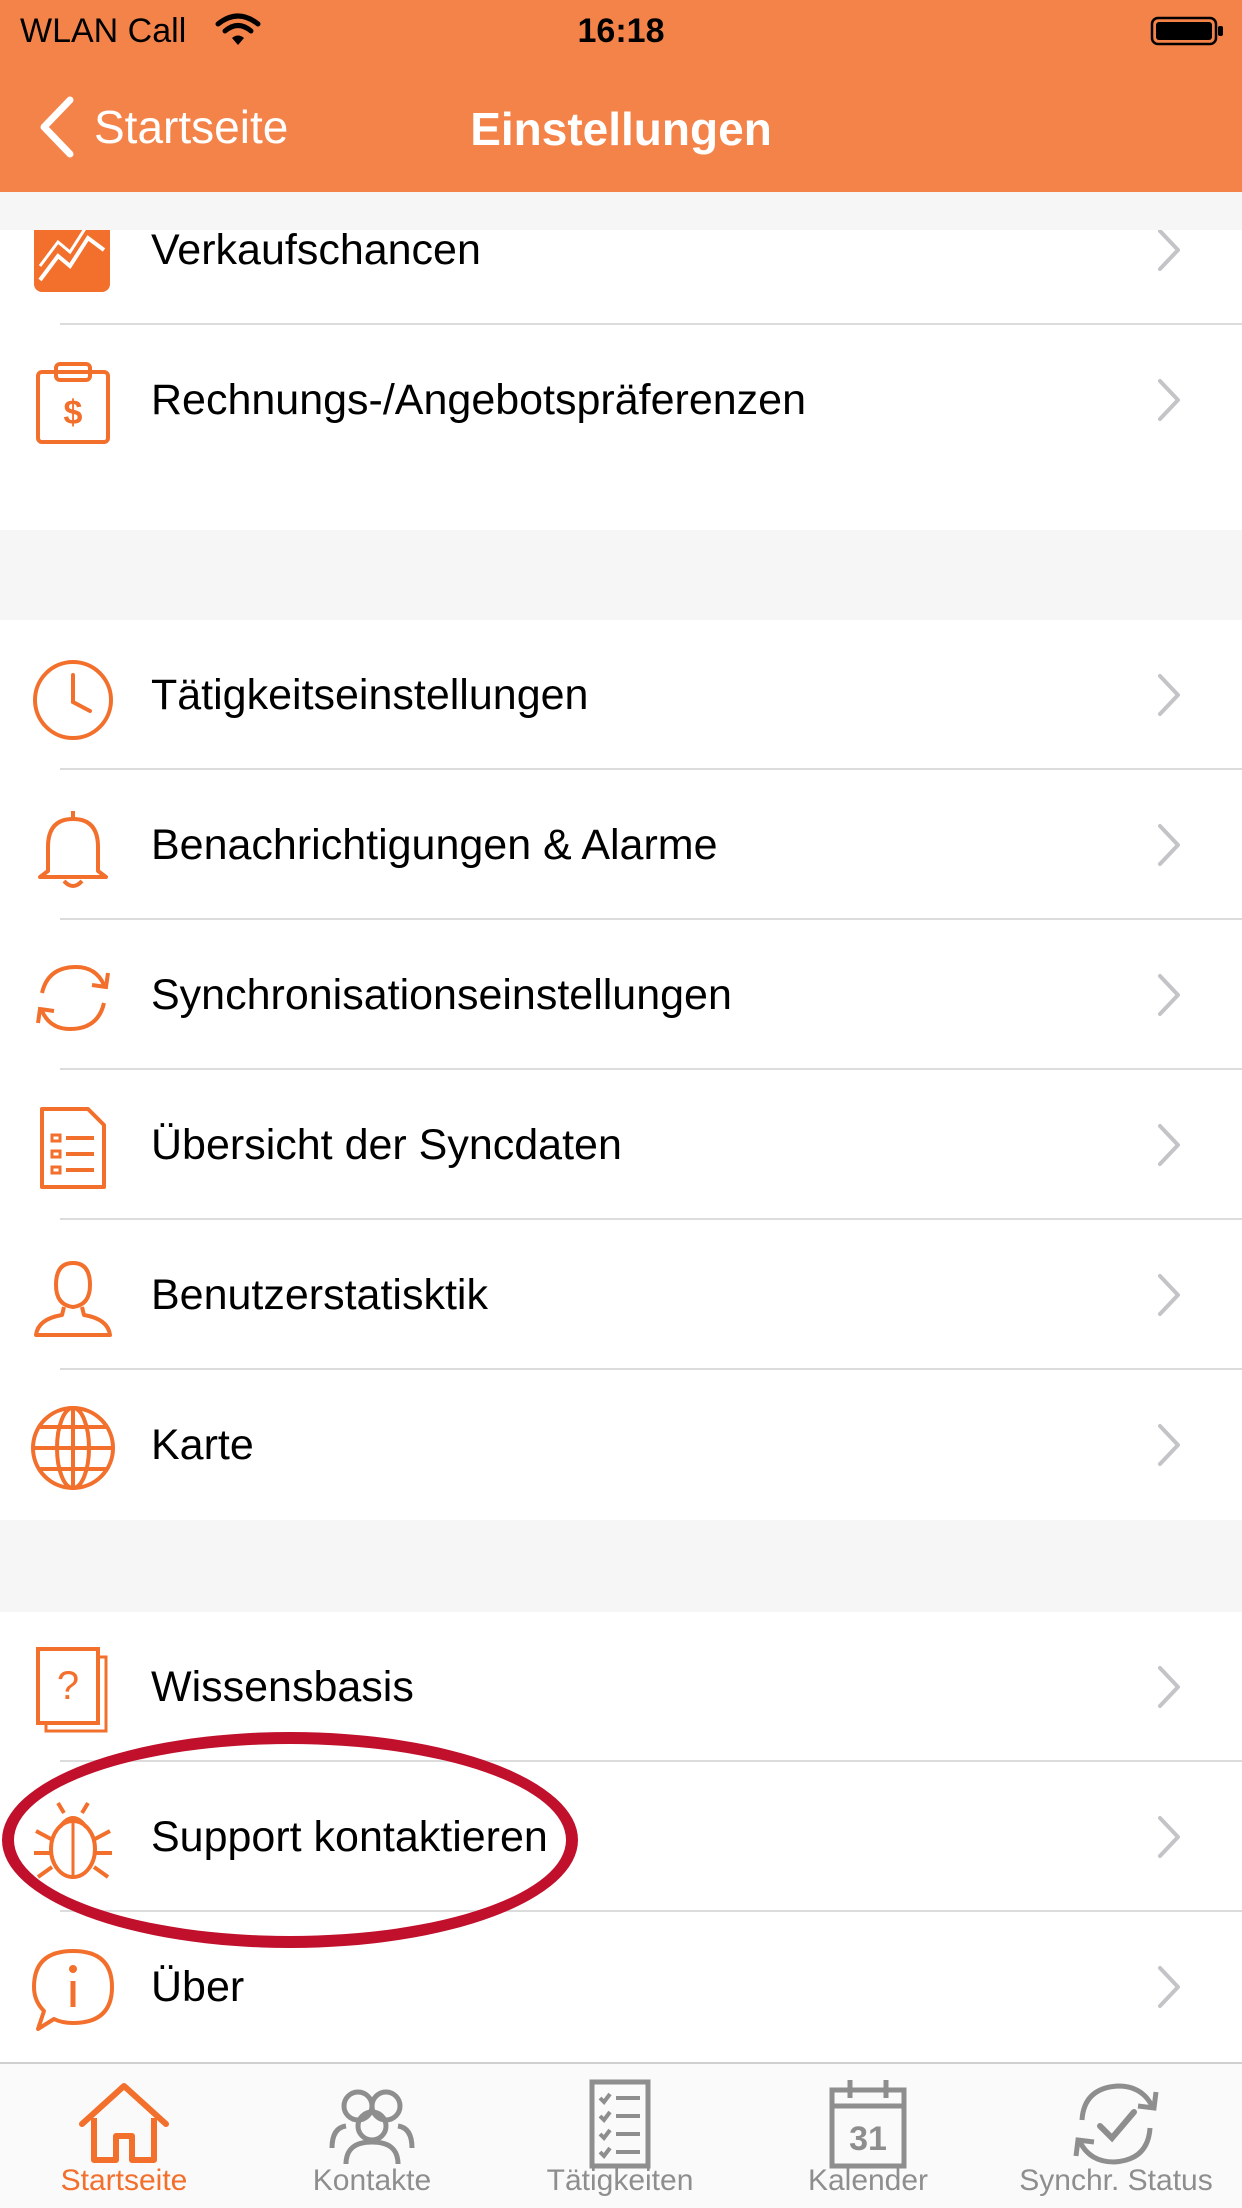  I want to click on tab-kontakte: Kontakte, so click(372, 2136).